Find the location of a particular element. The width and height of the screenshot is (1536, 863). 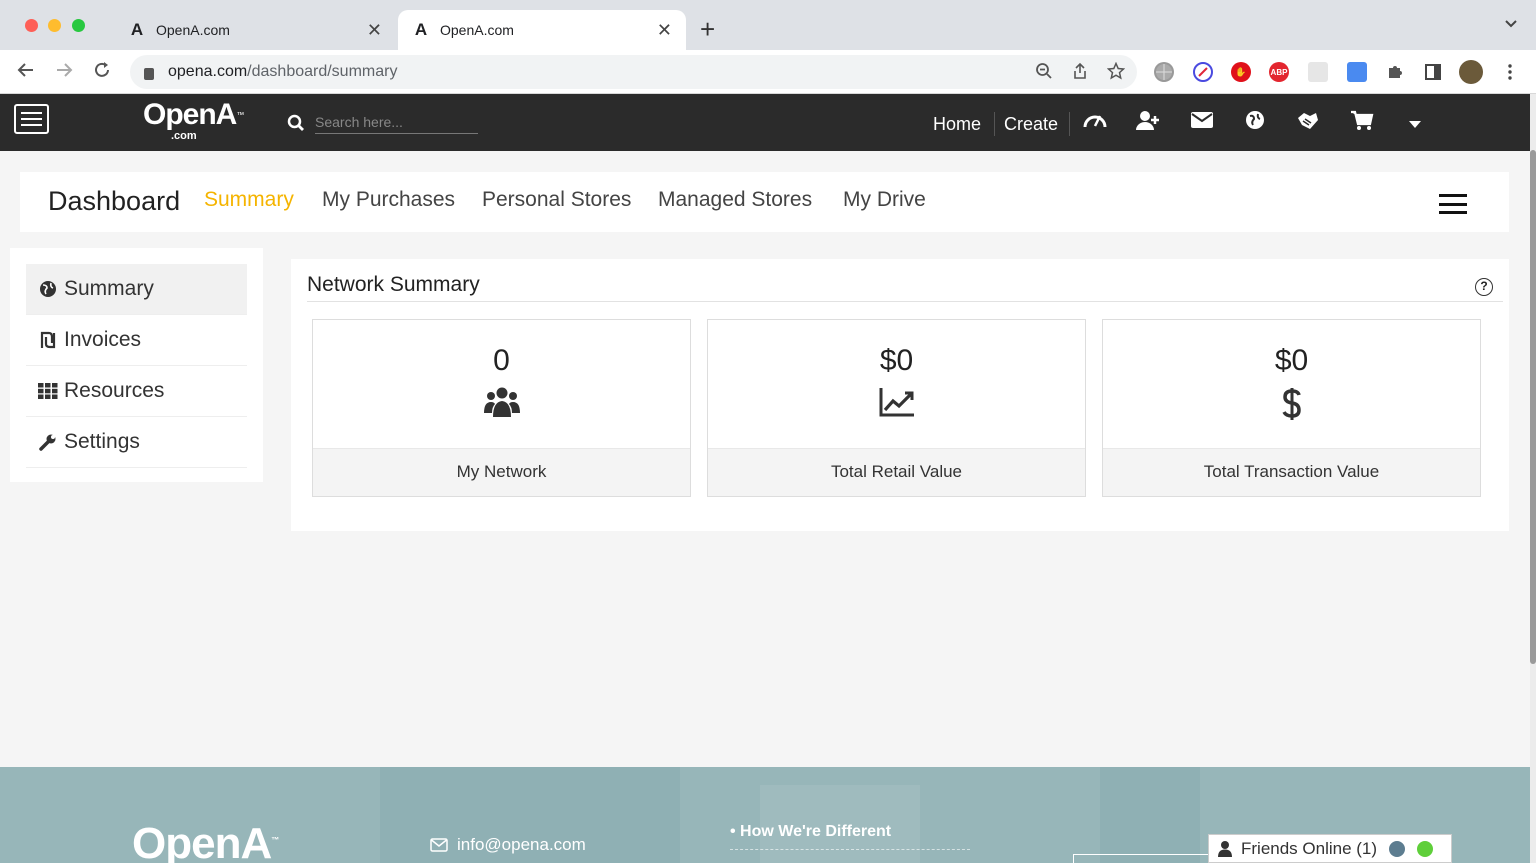

cart-icon is located at coordinates (1362, 123).